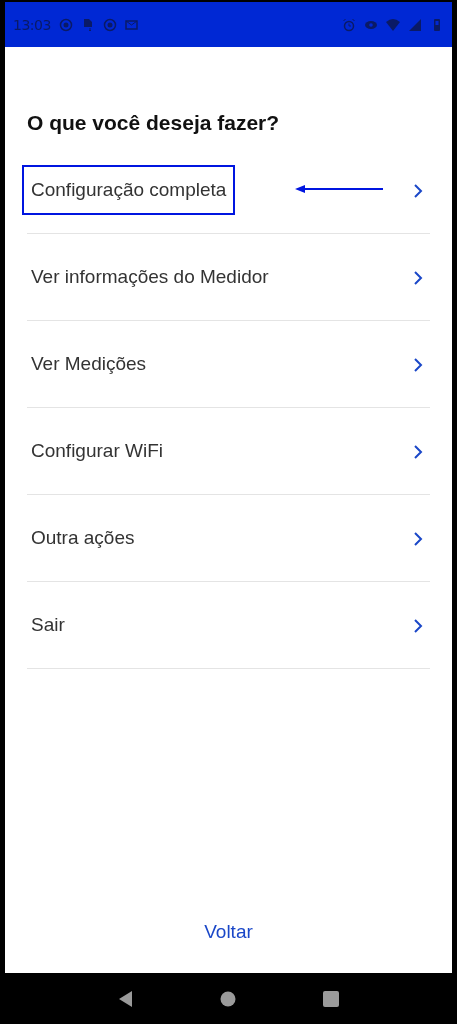 The image size is (457, 1024). I want to click on menu-item: Sair, so click(228, 625).